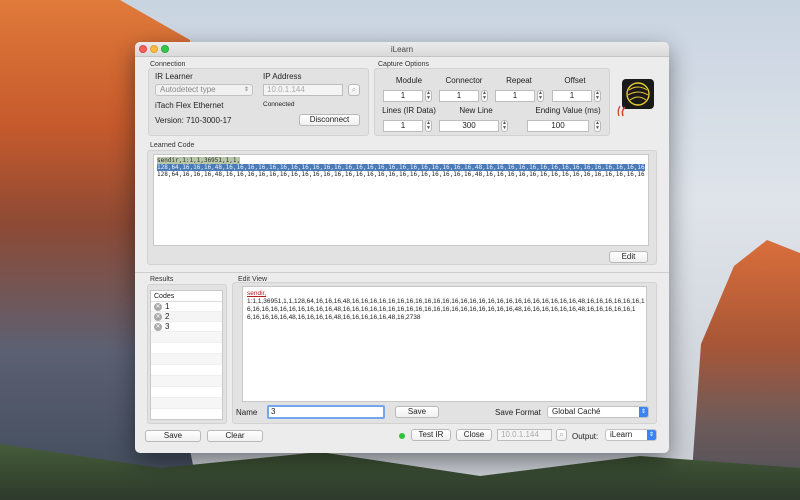  I want to click on ir-learner-label: IR Learner, so click(174, 76).